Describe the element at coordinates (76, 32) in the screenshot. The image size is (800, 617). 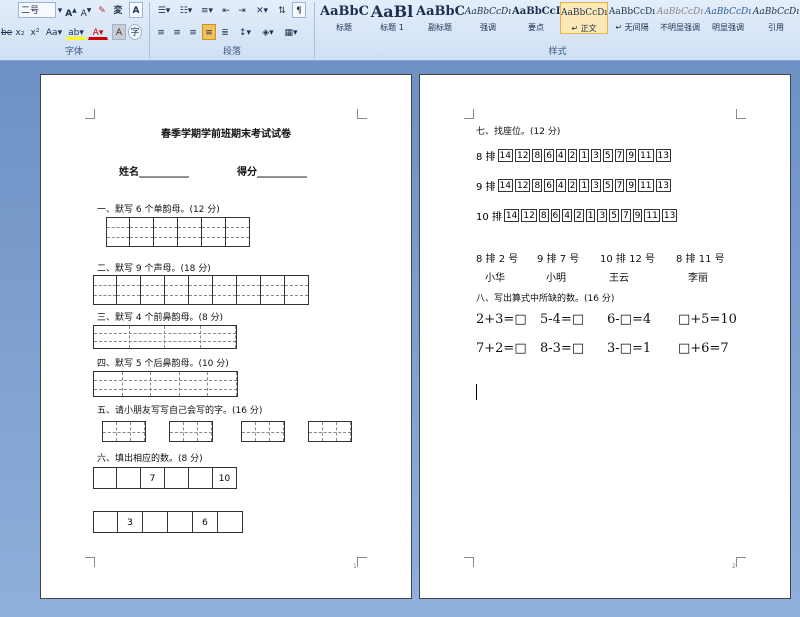
I see `highlight-icon: ab▾` at that location.